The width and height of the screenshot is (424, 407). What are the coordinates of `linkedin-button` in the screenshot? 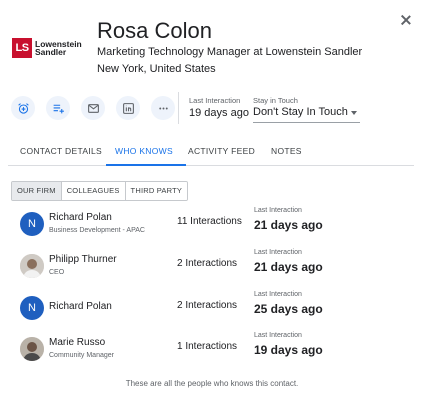 It's located at (128, 108).